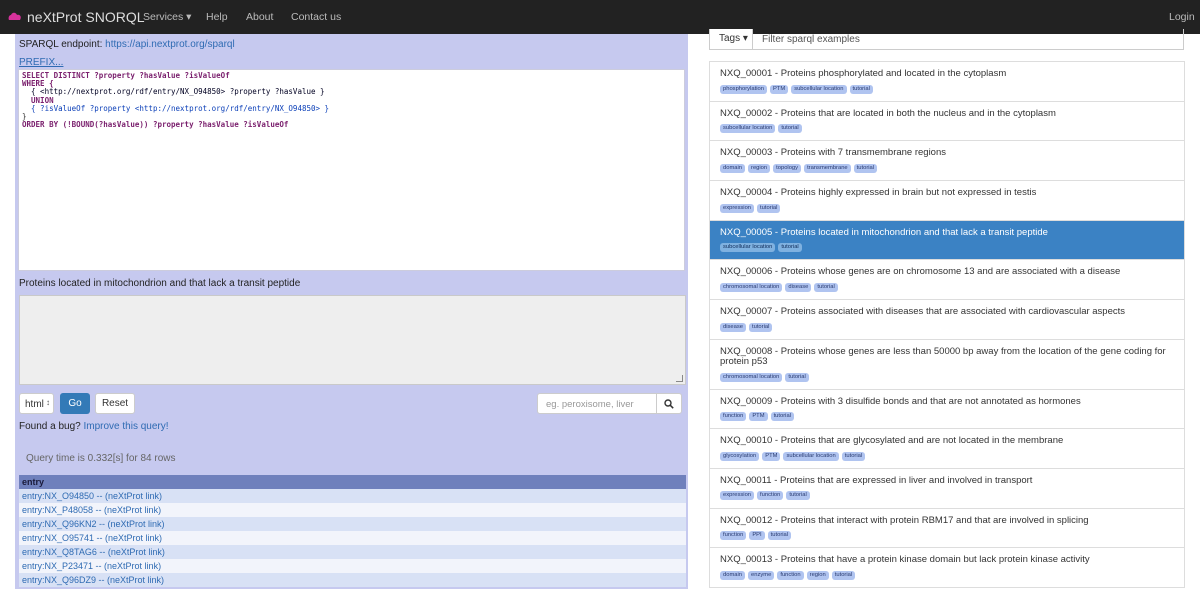  What do you see at coordinates (352, 566) in the screenshot?
I see `table-row: entry:NX_P23471 -- (neXtProt link)` at bounding box center [352, 566].